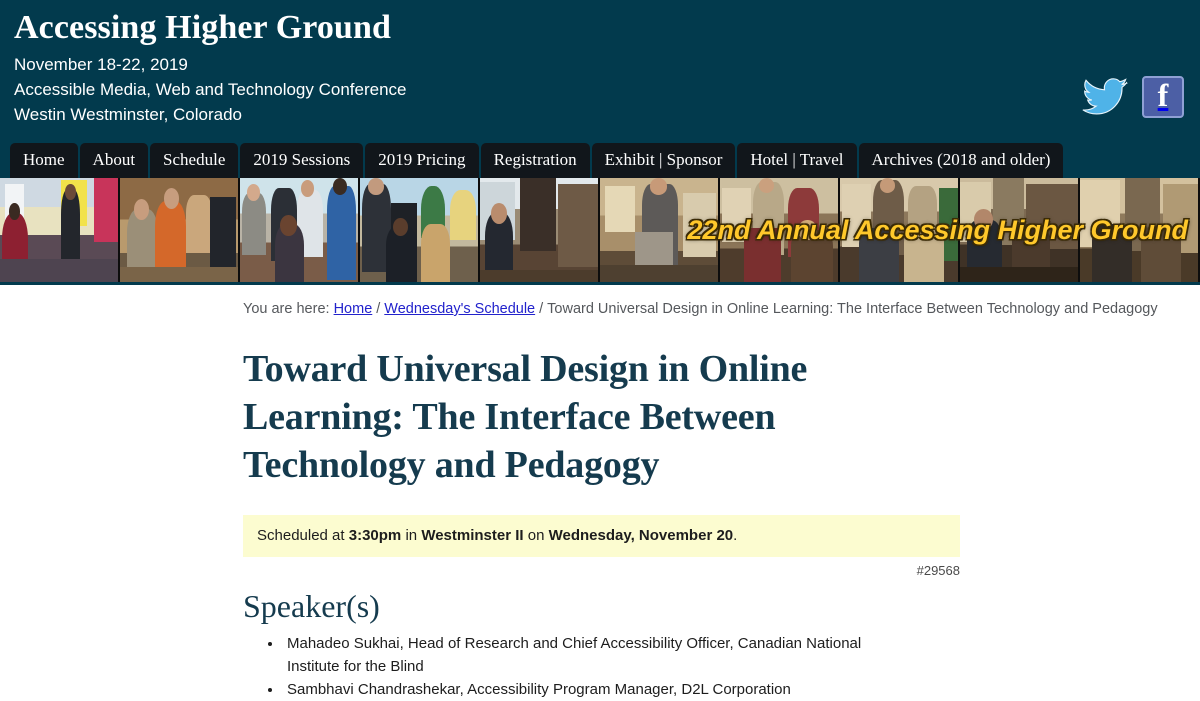  I want to click on nav-item-registration: Registration, so click(535, 160).